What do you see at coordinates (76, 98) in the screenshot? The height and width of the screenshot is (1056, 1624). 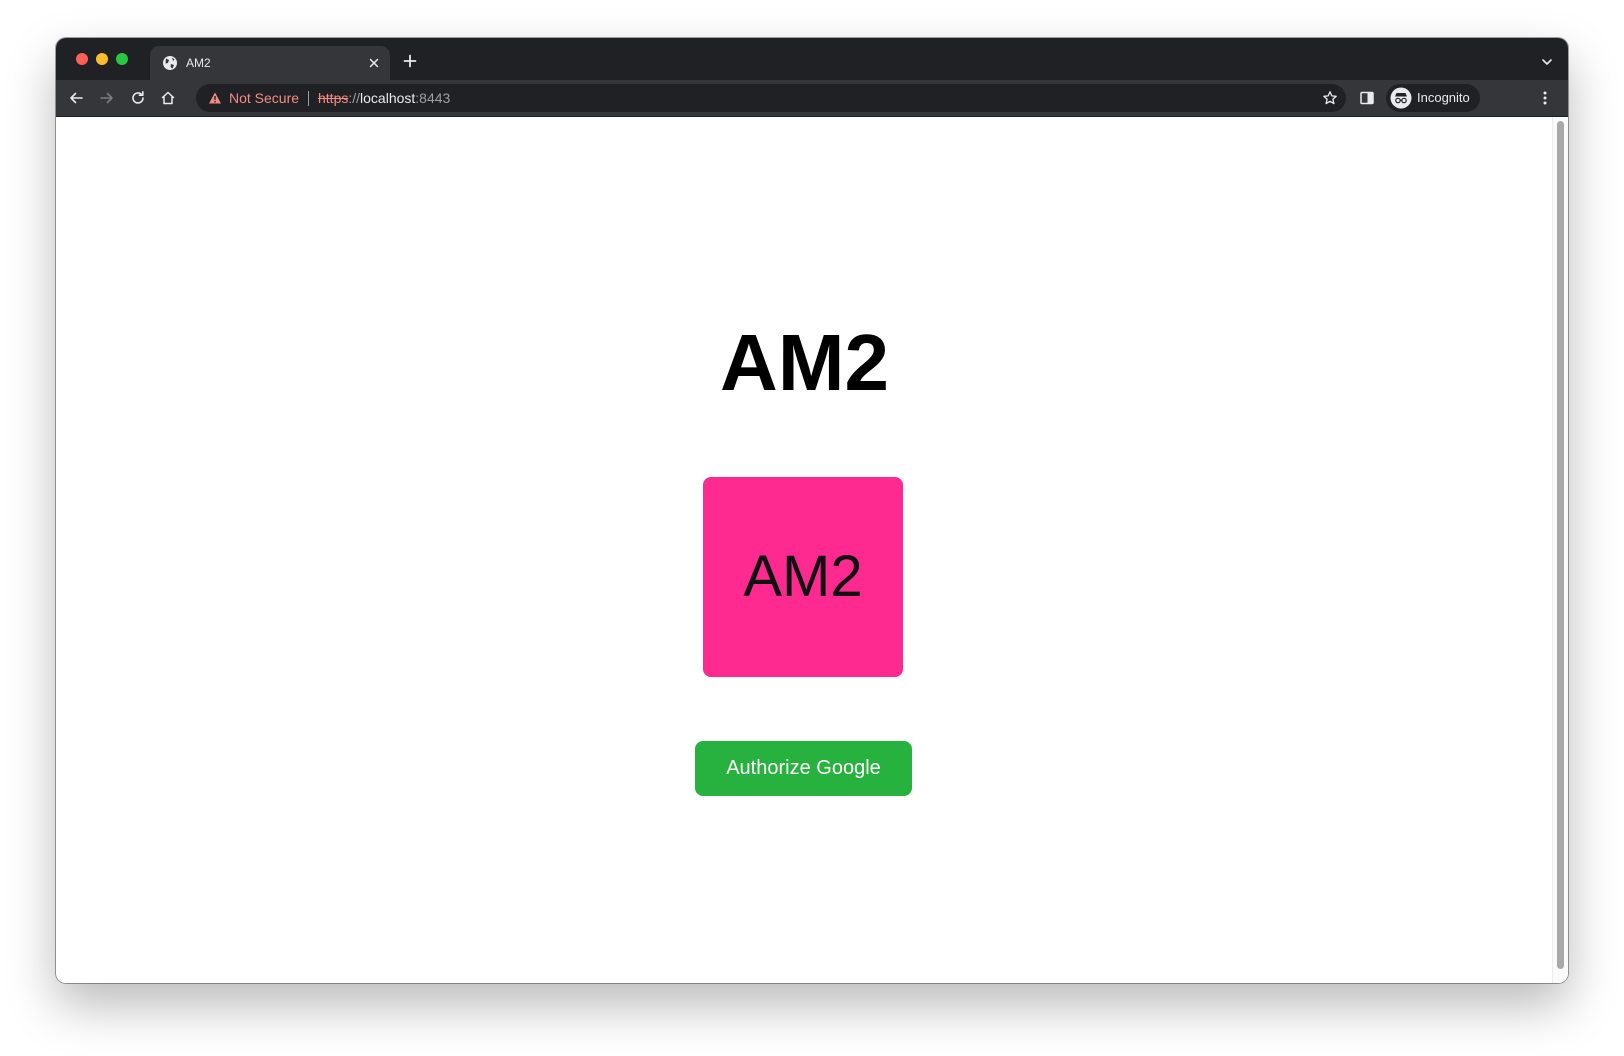 I see `back-arrow-icon` at bounding box center [76, 98].